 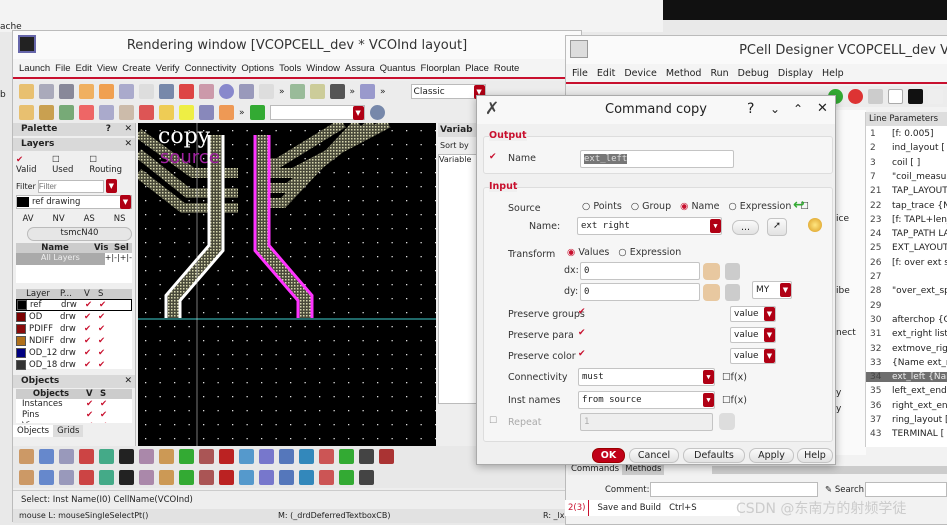 I want to click on menu-view: View, so click(x=107, y=68).